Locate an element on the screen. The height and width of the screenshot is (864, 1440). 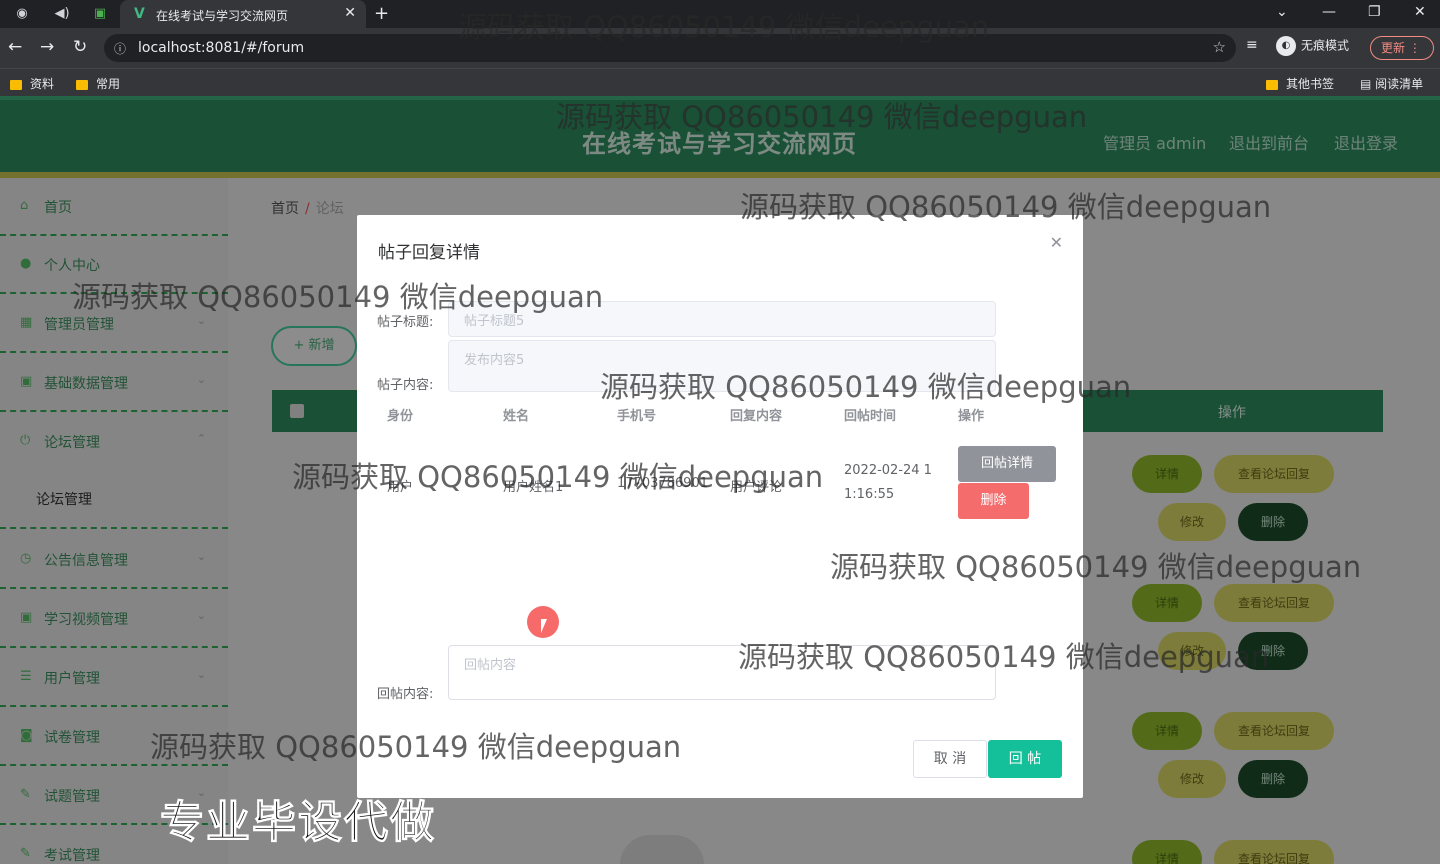
incognito-indicator: ◐ 无痕模式 is located at coordinates (1312, 46).